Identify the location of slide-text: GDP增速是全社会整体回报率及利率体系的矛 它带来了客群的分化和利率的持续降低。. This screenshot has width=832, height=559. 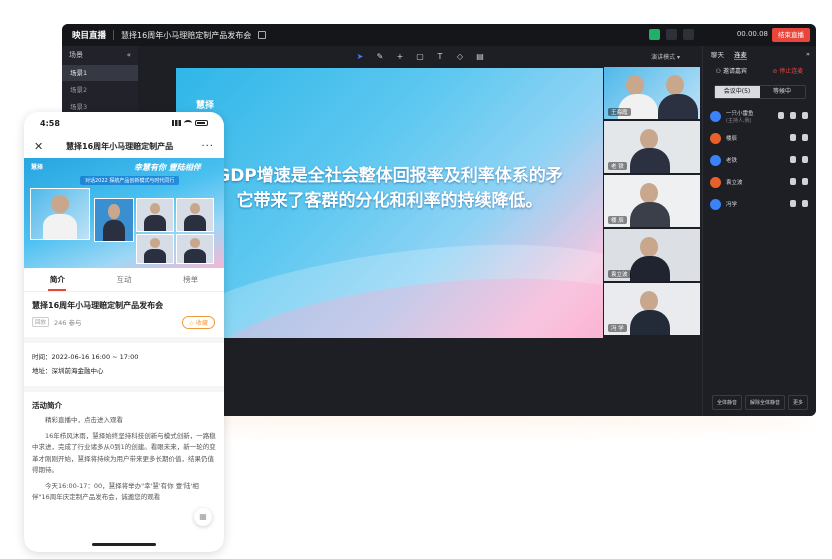
(389, 189).